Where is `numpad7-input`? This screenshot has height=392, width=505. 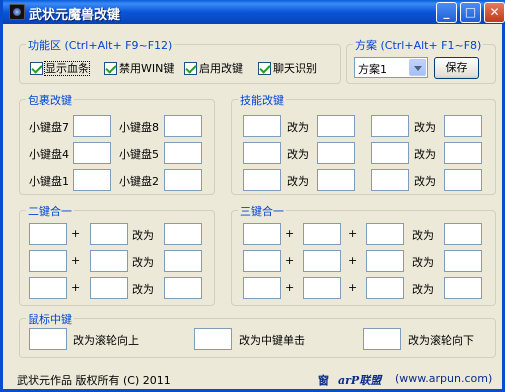 numpad7-input is located at coordinates (92, 126).